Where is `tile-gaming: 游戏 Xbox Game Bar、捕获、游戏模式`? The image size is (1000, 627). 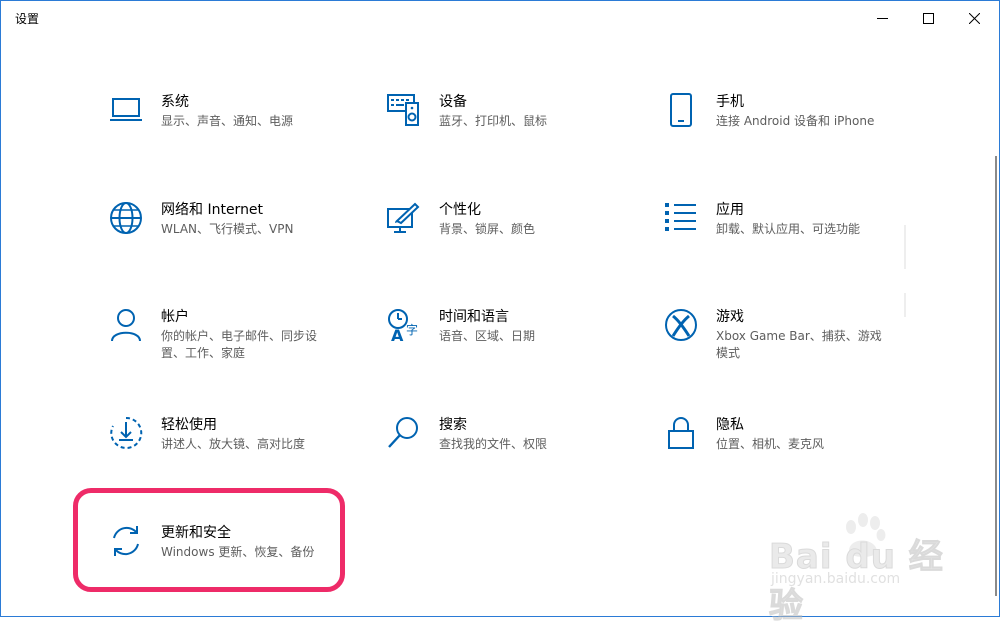
tile-gaming: 游戏 Xbox Game Bar、捕获、游戏模式 is located at coordinates (784, 346).